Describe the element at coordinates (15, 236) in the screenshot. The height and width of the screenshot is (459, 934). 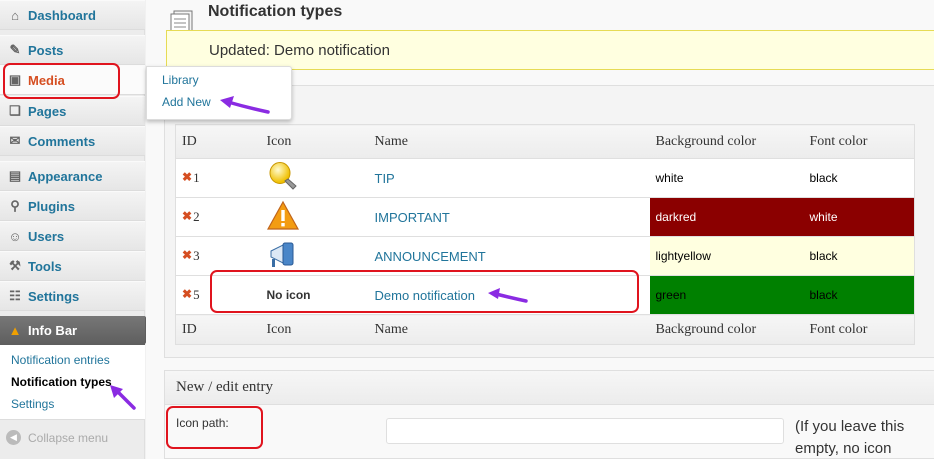
I see `users-icon: ☺` at that location.